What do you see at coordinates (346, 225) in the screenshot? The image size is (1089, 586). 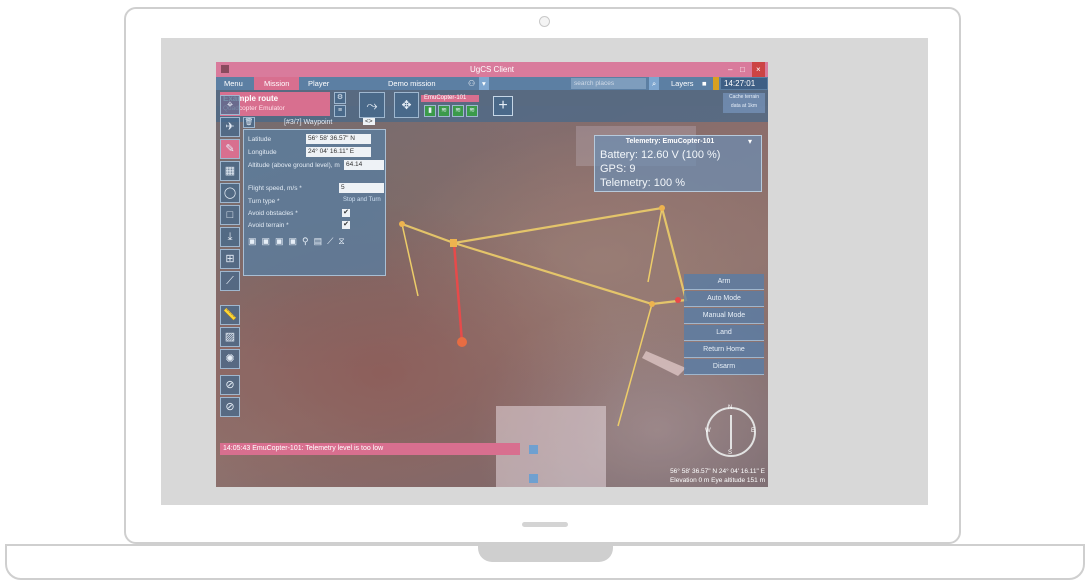 I see `avoid-terrain-checkbox: ✔` at bounding box center [346, 225].